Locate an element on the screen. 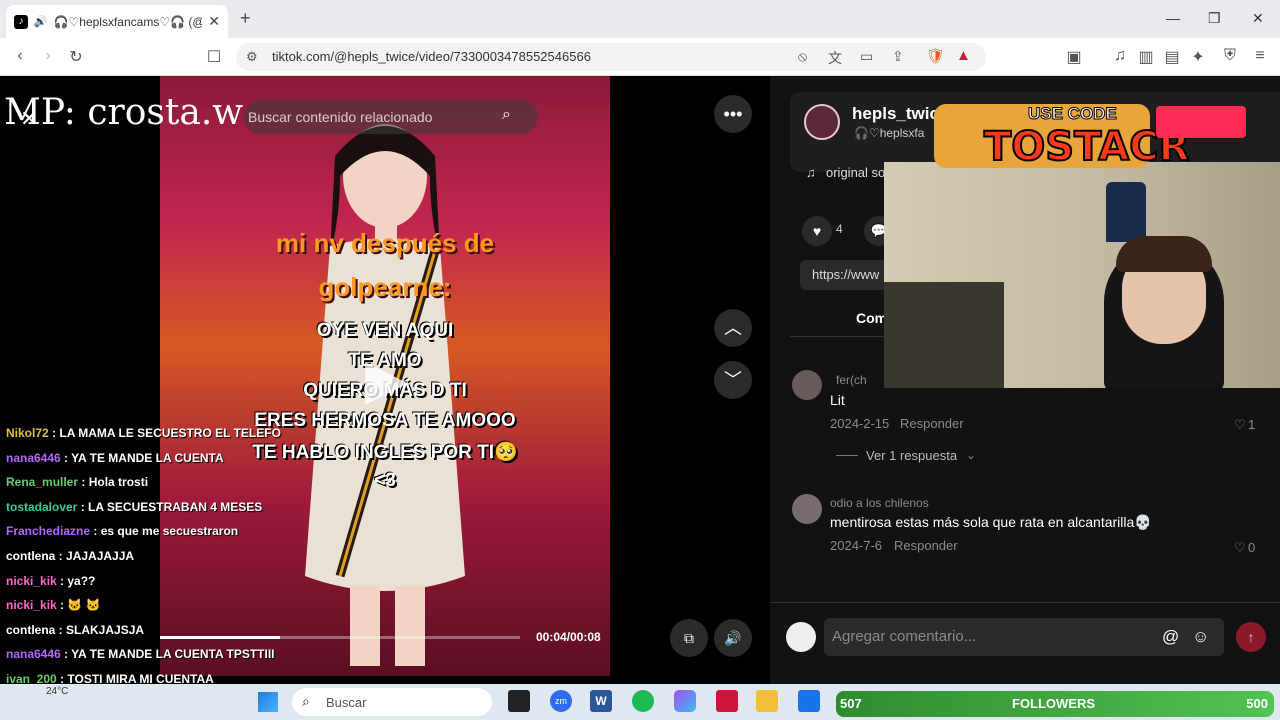 The image size is (1280, 720). input-divider is located at coordinates (1025, 602).